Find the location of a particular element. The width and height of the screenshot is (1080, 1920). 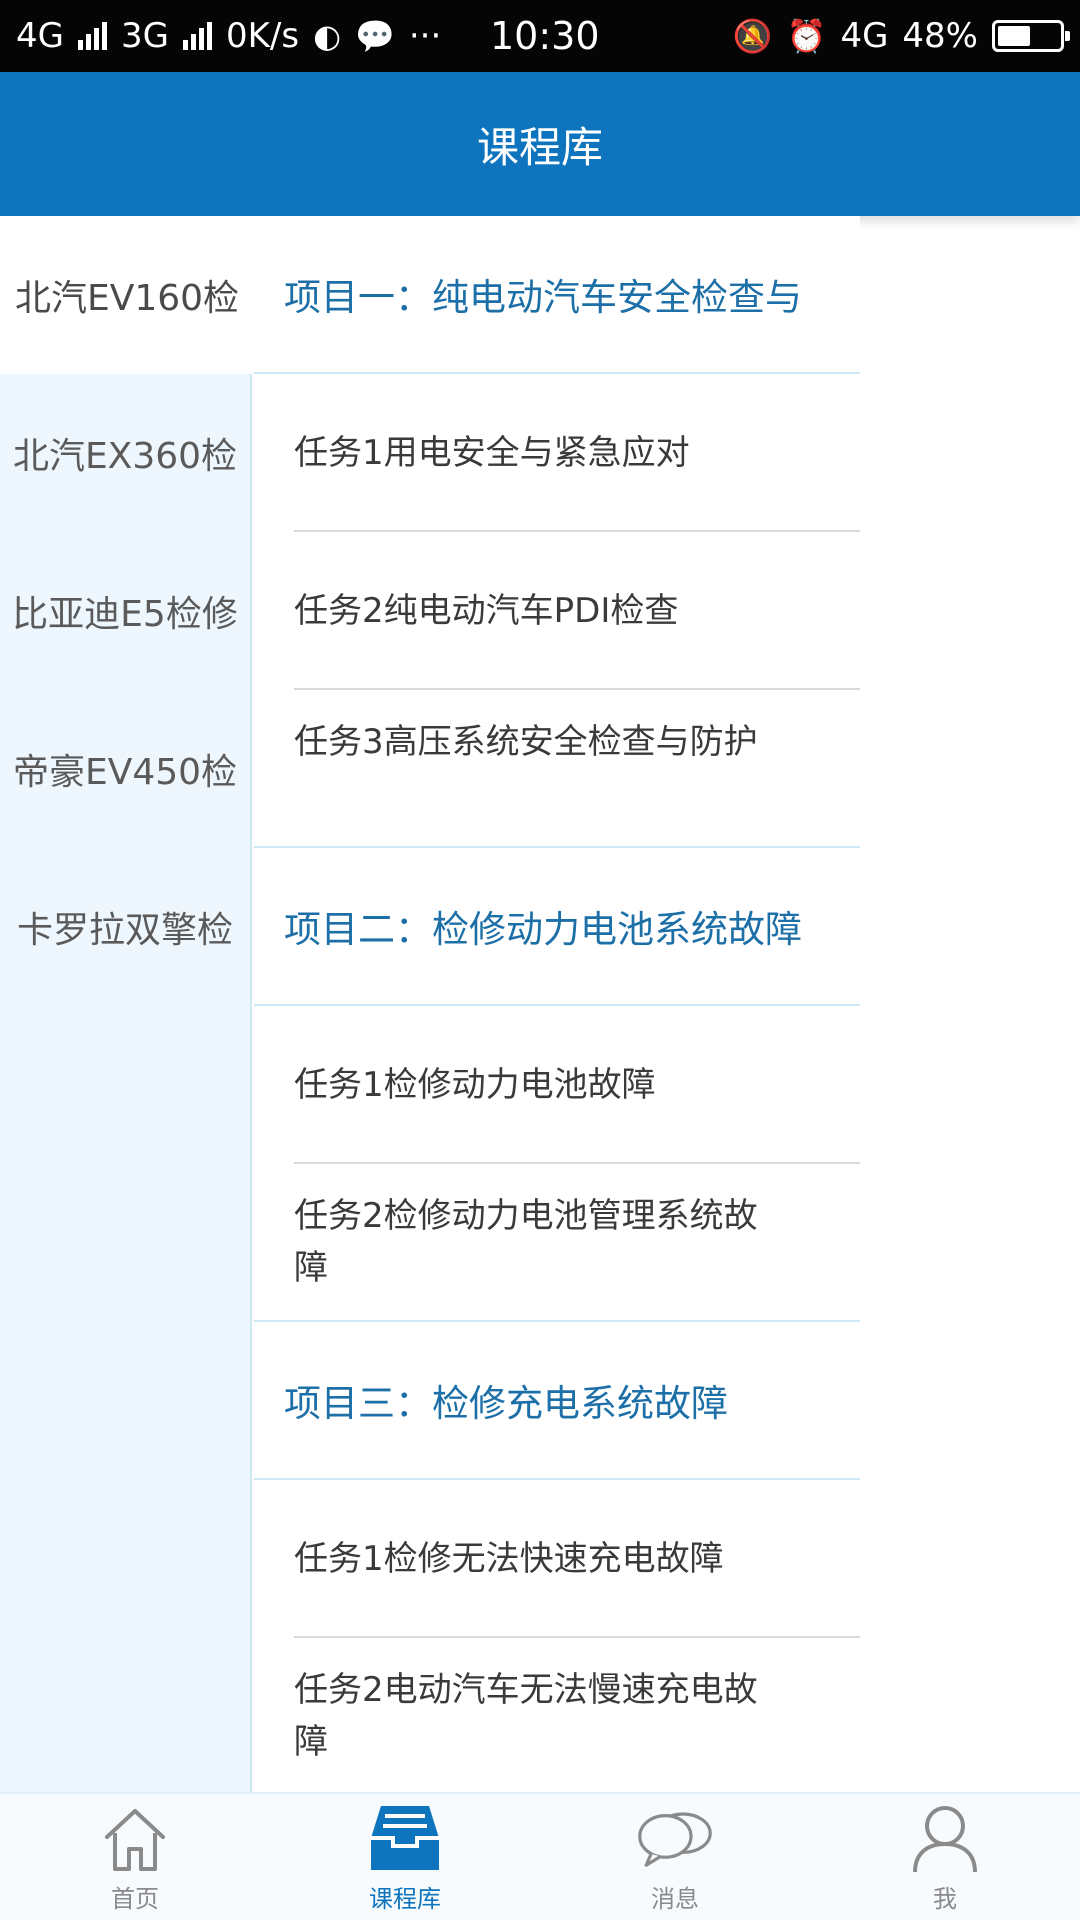

nav-label: 课程库 is located at coordinates (405, 1899).